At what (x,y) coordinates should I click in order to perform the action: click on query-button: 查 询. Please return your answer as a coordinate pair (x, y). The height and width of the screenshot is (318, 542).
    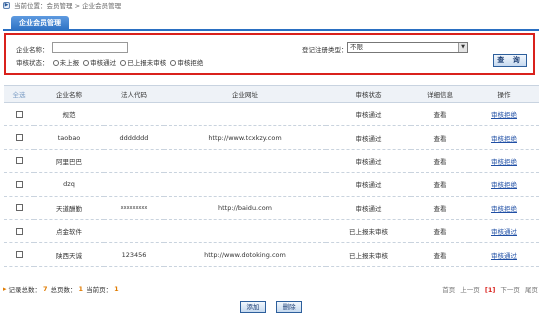
    Looking at the image, I should click on (510, 60).